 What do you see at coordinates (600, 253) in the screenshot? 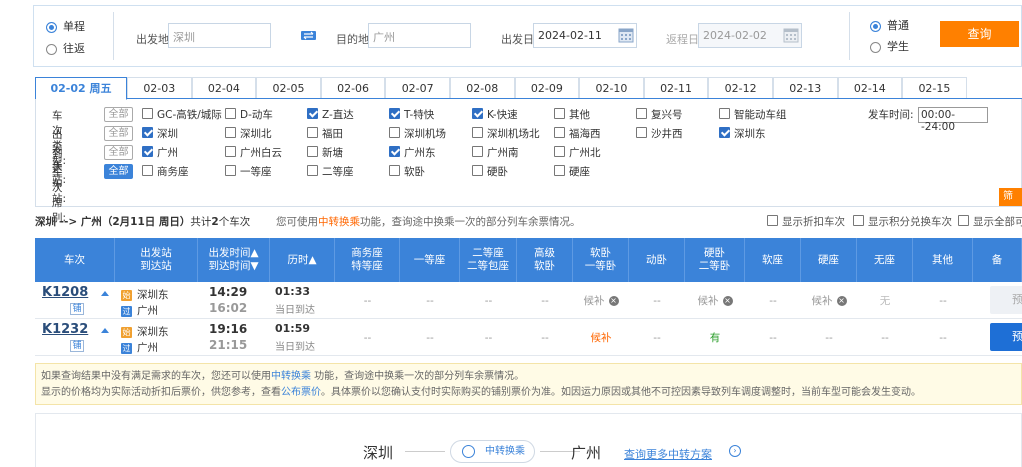
I see `column-header-label: 软卧` at bounding box center [600, 253].